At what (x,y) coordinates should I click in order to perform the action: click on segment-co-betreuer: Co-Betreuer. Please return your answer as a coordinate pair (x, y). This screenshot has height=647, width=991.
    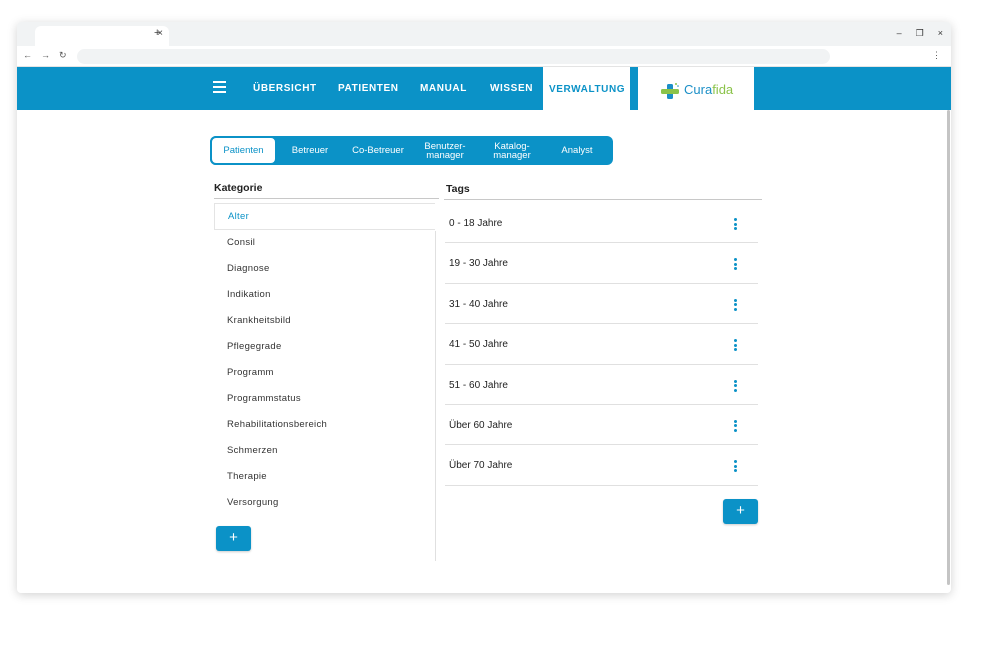
    Looking at the image, I should click on (378, 150).